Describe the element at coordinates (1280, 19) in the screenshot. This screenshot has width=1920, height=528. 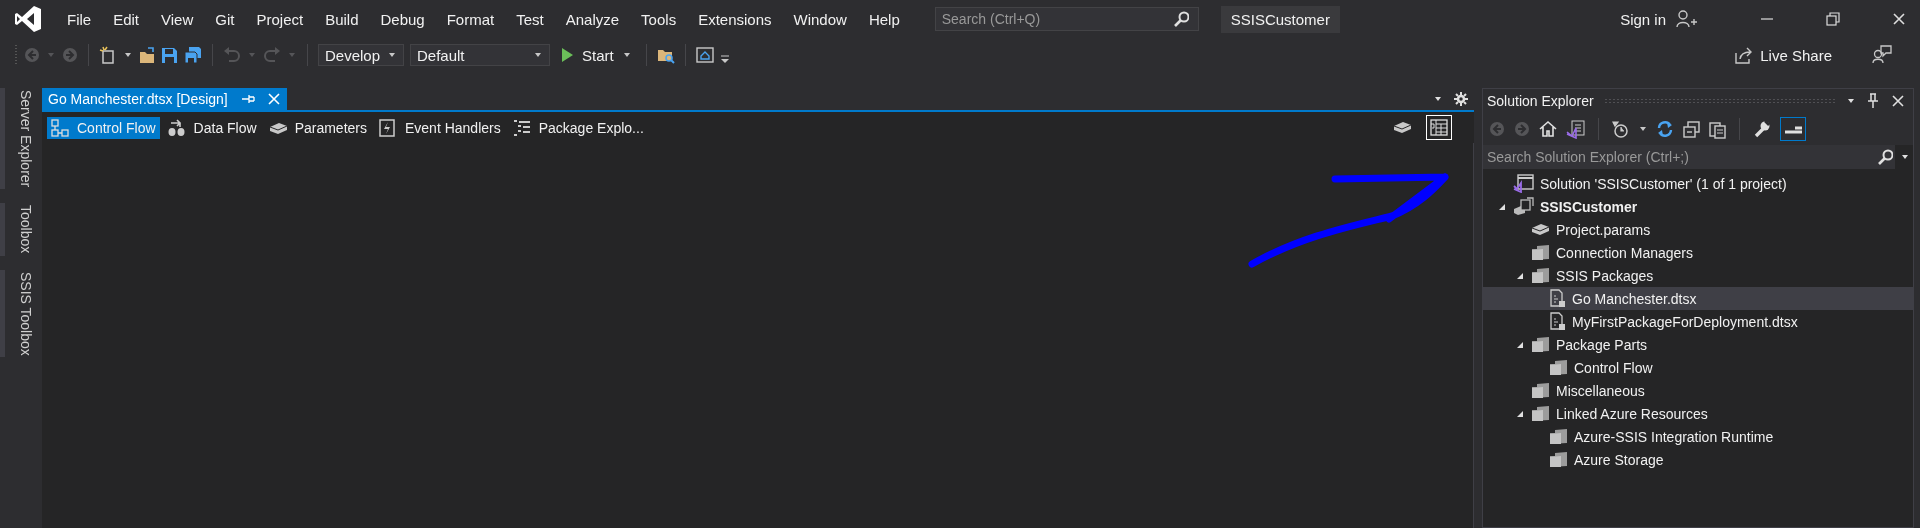
I see `solution-name: SSISCustomer` at that location.